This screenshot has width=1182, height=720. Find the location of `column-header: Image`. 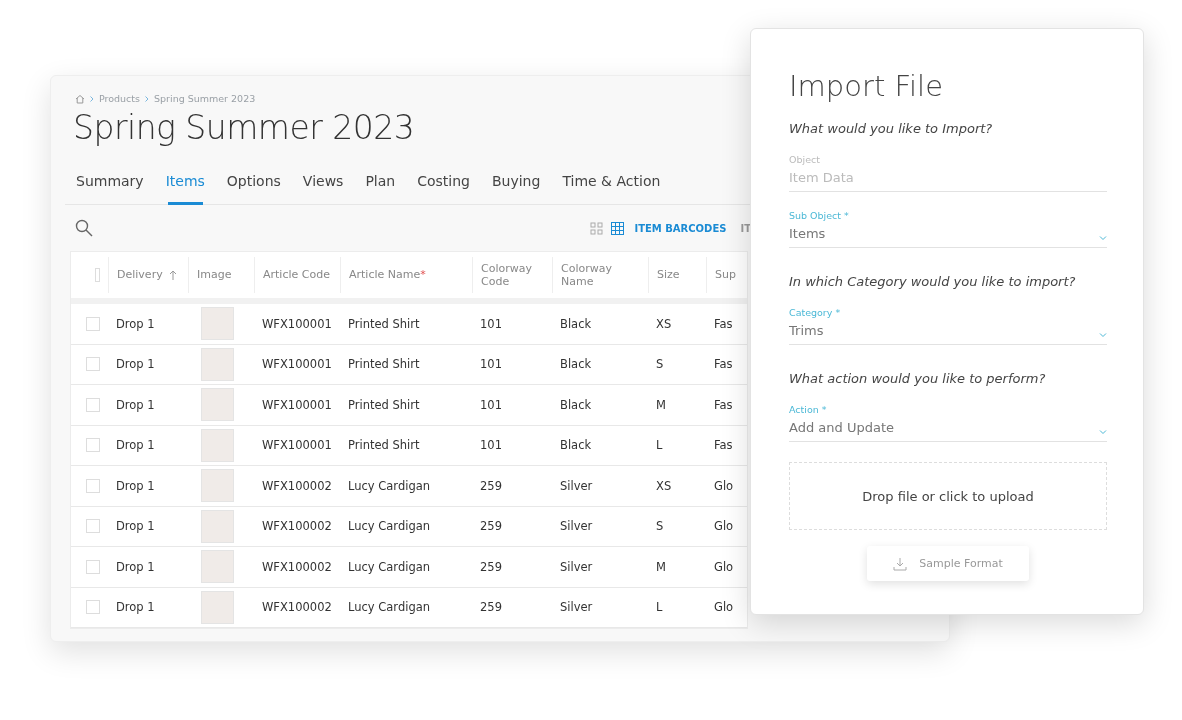

column-header: Image is located at coordinates (214, 275).